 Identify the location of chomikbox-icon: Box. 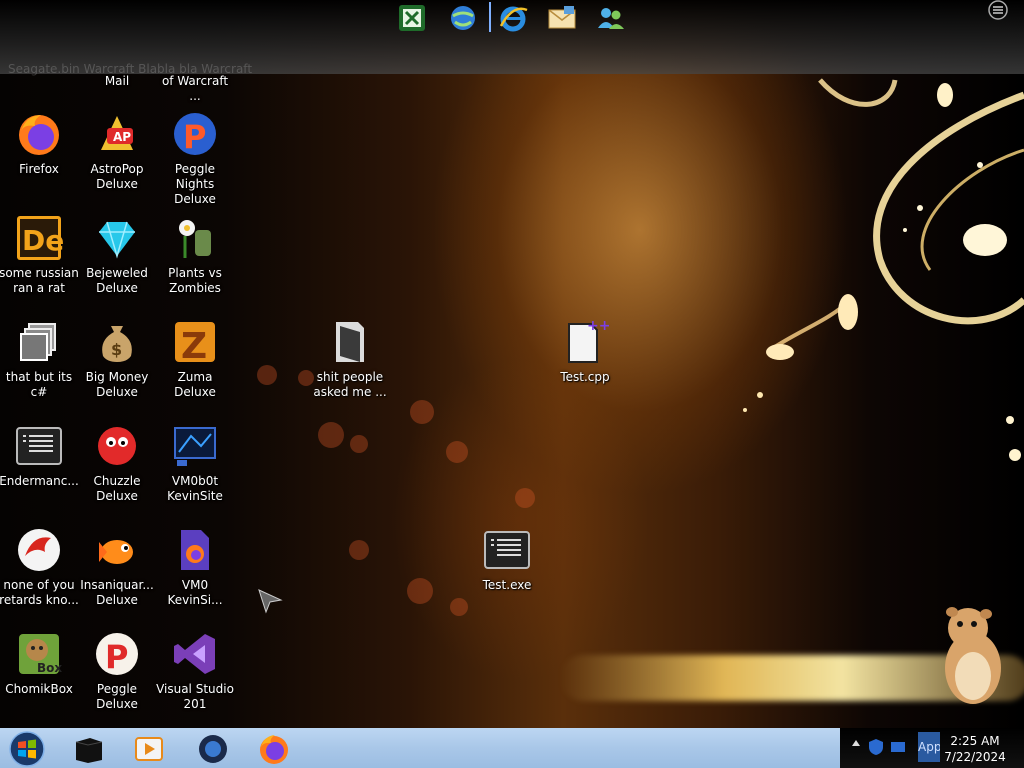
(40, 654).